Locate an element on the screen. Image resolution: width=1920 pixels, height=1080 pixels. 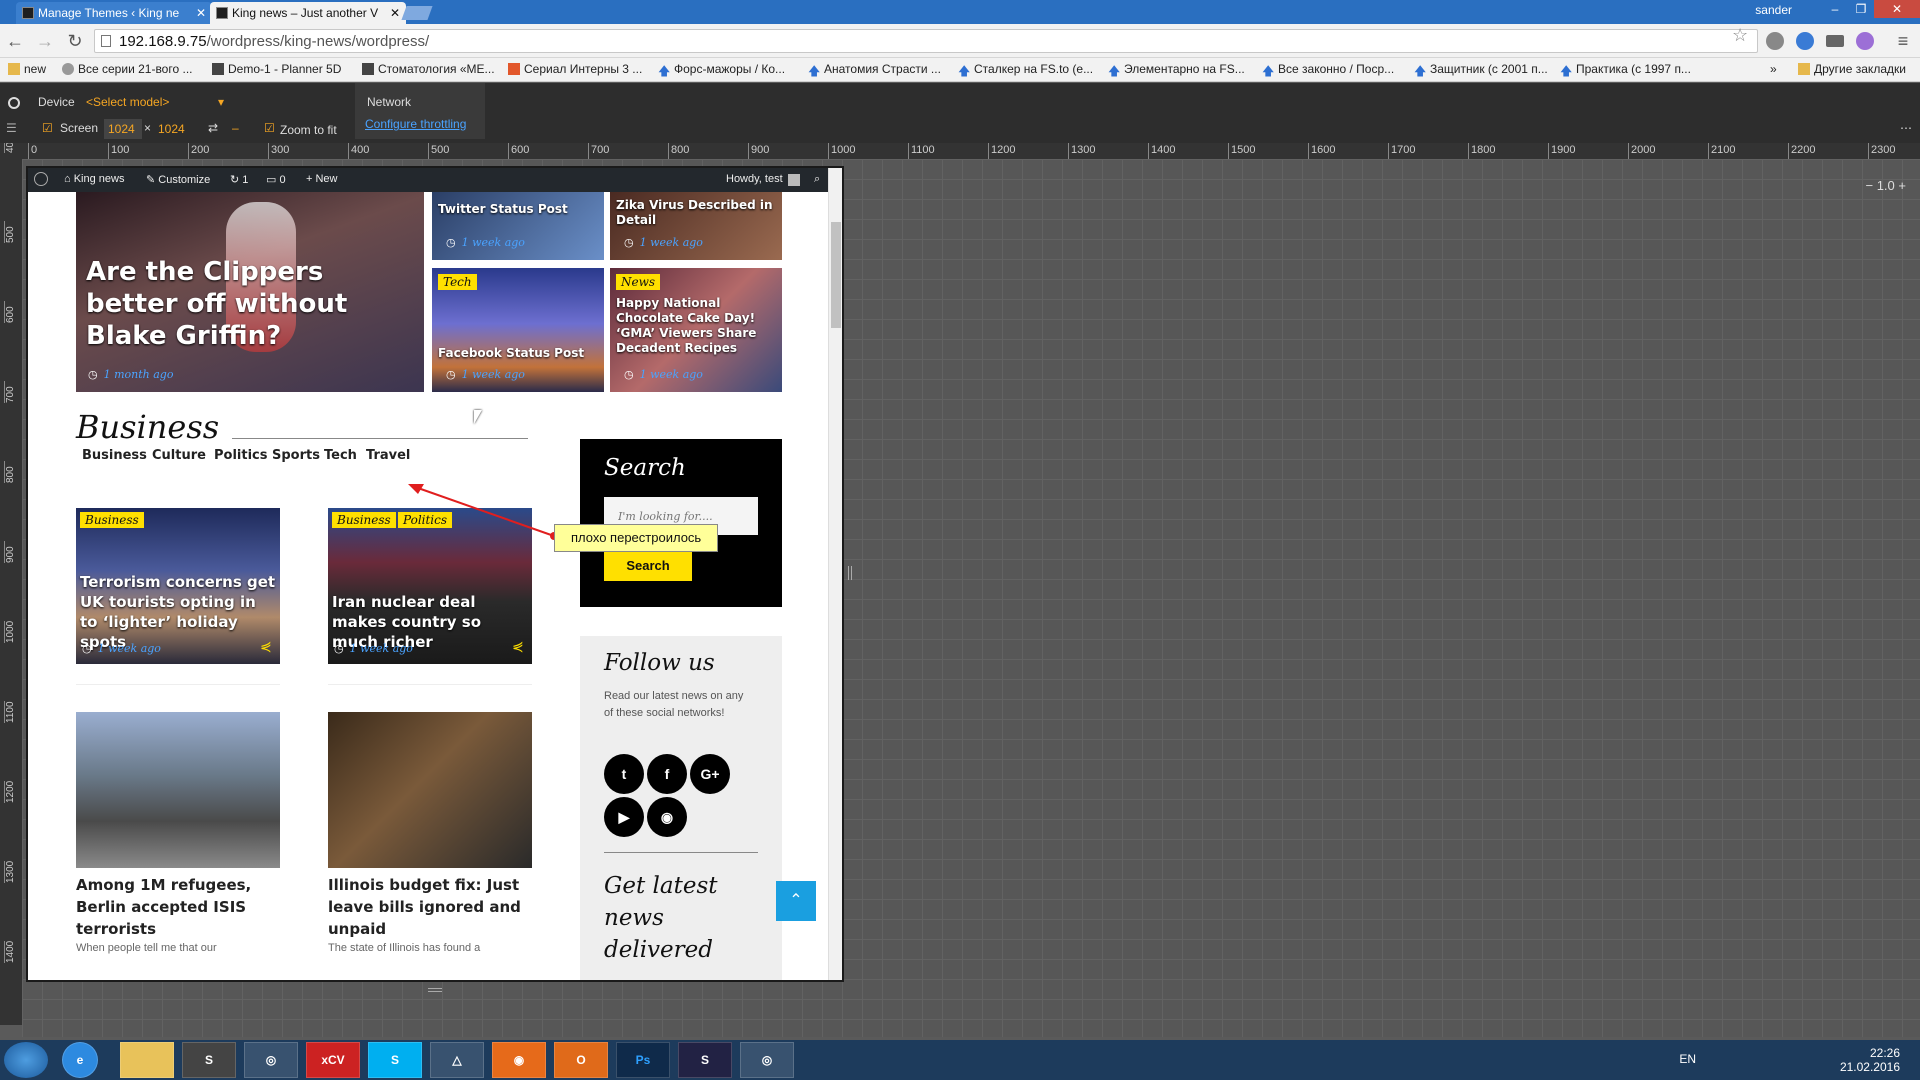
screen-width-input: 1024 is located at coordinates (123, 129).